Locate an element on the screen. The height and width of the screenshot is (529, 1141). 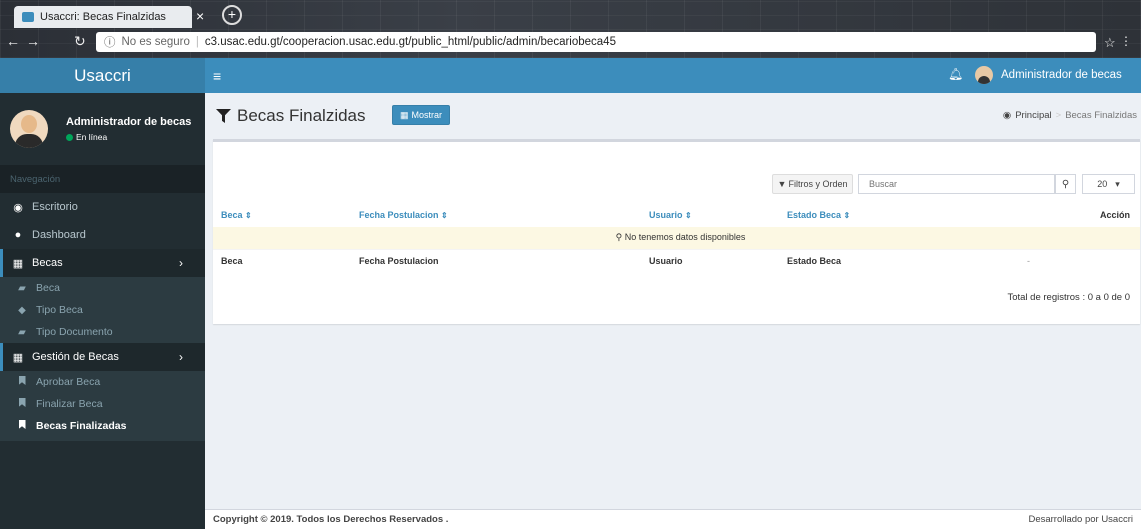
insecure-label: No es seguro is located at coordinates (155, 42).